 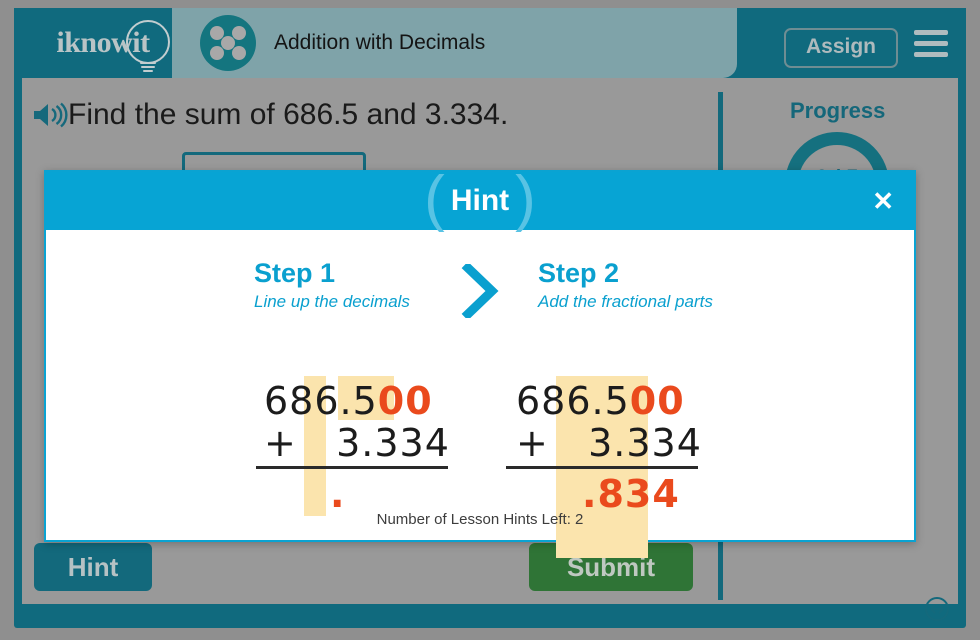 What do you see at coordinates (228, 43) in the screenshot?
I see `five-dot-circle-icon` at bounding box center [228, 43].